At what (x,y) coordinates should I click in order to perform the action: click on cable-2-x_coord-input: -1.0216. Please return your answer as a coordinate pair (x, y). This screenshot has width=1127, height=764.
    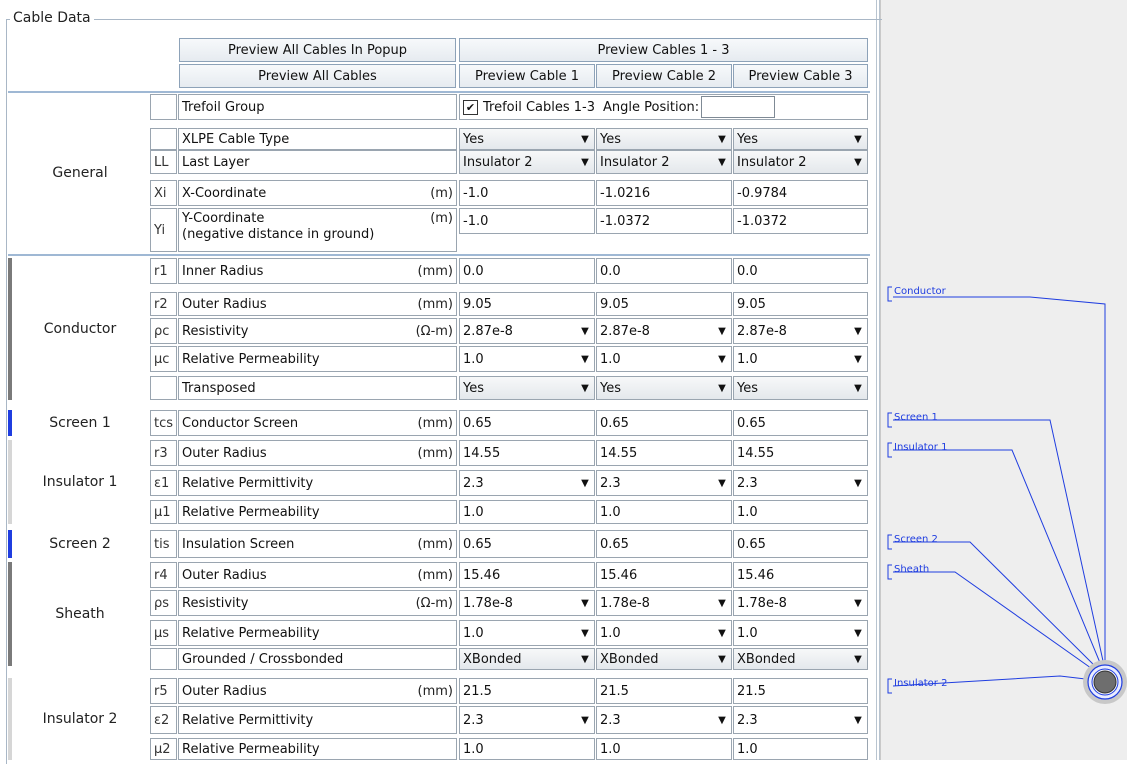
    Looking at the image, I should click on (664, 193).